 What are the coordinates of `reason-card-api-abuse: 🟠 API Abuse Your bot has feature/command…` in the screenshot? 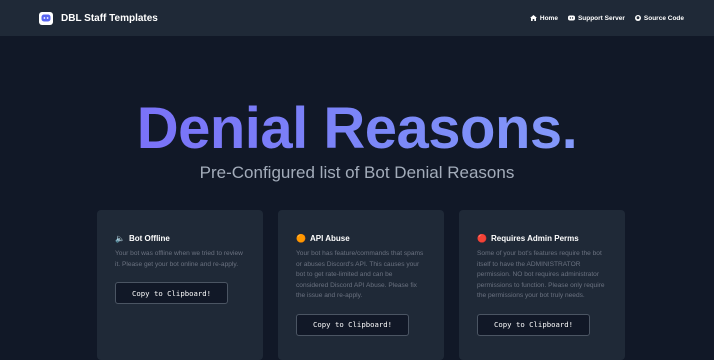 It's located at (361, 285).